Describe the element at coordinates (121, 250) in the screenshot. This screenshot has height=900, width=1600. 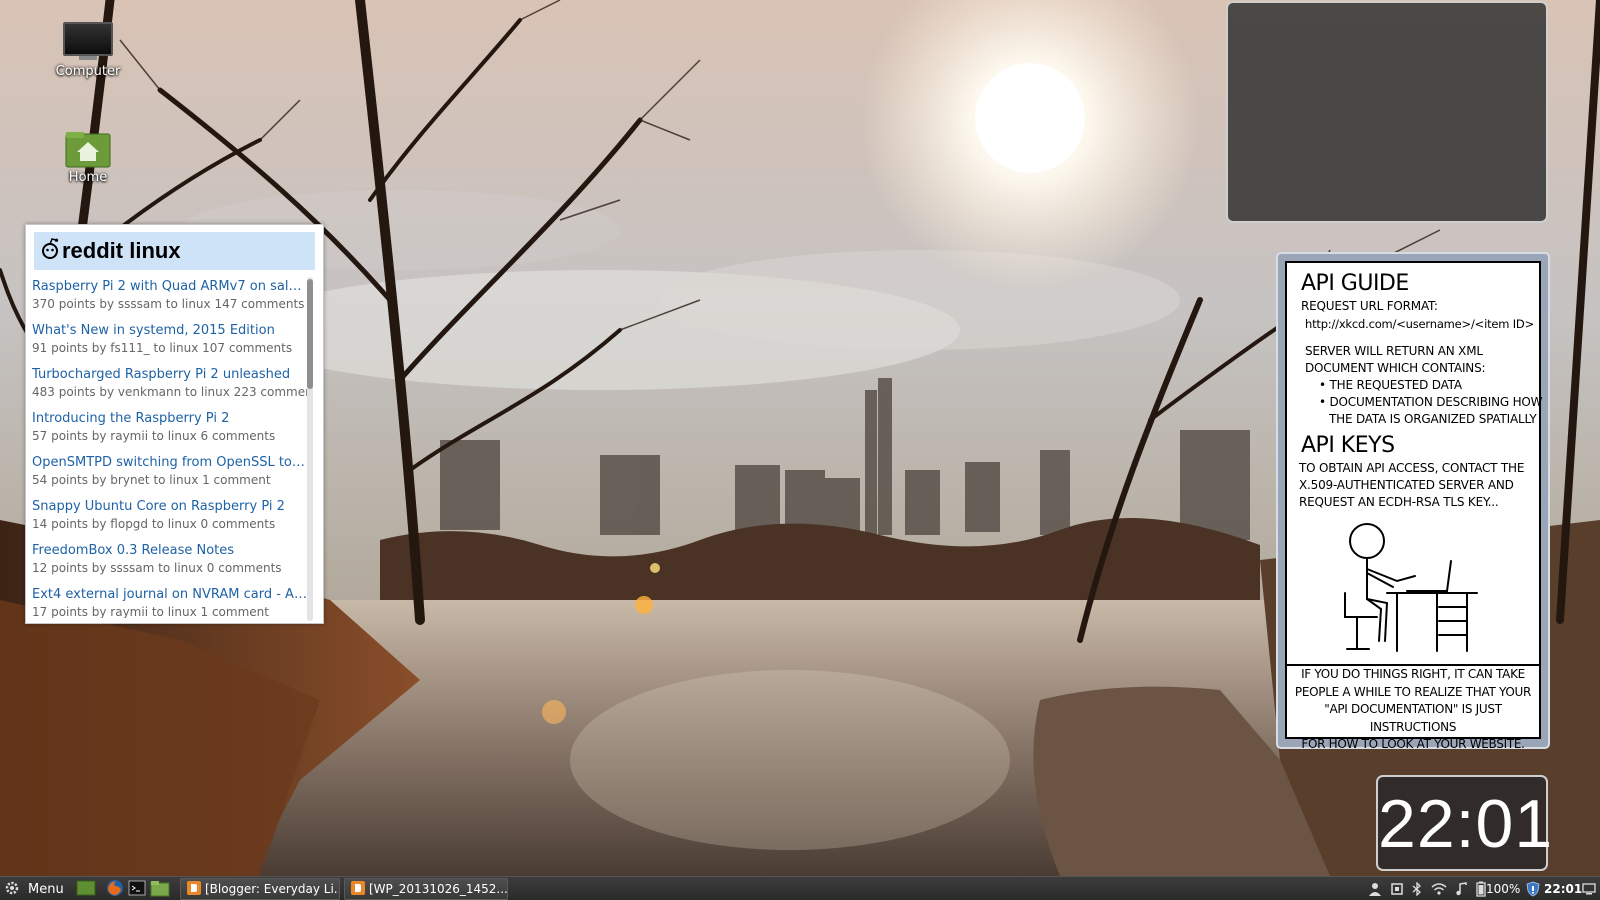
I see `reddit-title: reddit linux` at that location.